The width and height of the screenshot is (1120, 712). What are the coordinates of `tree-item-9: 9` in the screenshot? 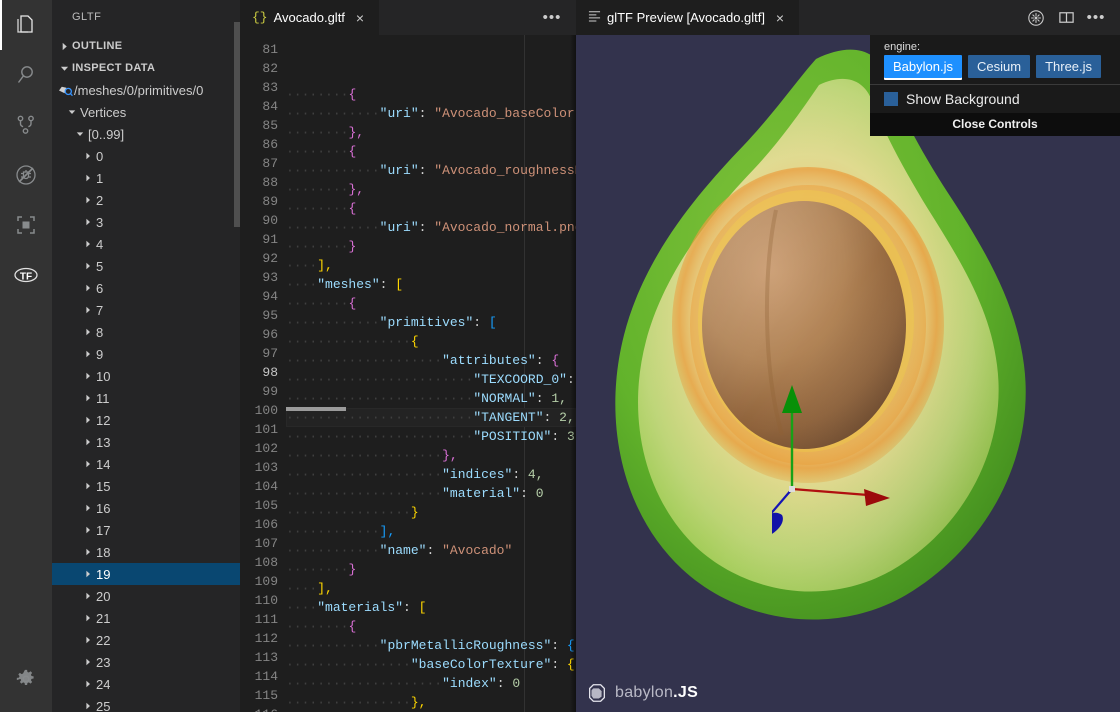 It's located at (146, 354).